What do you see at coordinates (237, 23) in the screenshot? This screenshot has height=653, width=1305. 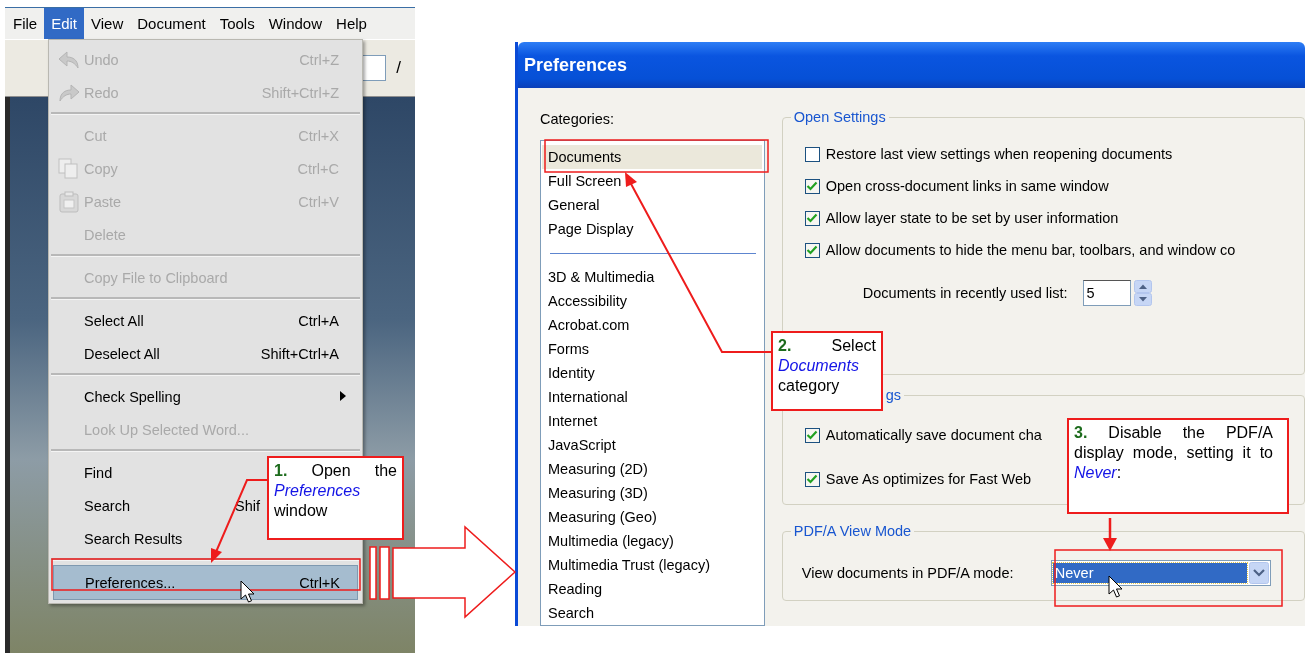 I see `menu-bar-item: Tools` at bounding box center [237, 23].